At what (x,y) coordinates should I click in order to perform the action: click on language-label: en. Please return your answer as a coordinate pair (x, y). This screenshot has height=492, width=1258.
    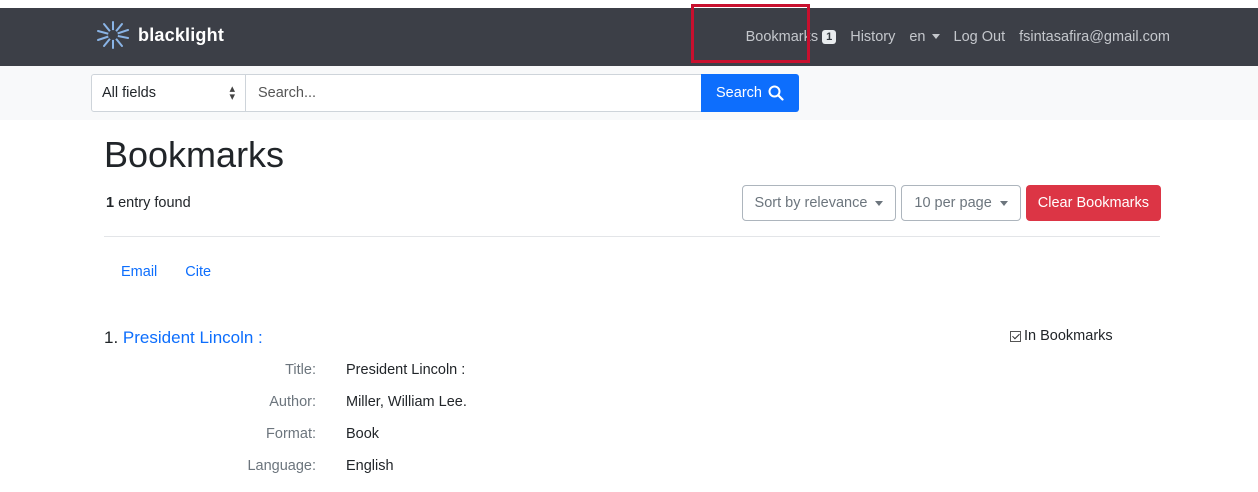
    Looking at the image, I should click on (917, 37).